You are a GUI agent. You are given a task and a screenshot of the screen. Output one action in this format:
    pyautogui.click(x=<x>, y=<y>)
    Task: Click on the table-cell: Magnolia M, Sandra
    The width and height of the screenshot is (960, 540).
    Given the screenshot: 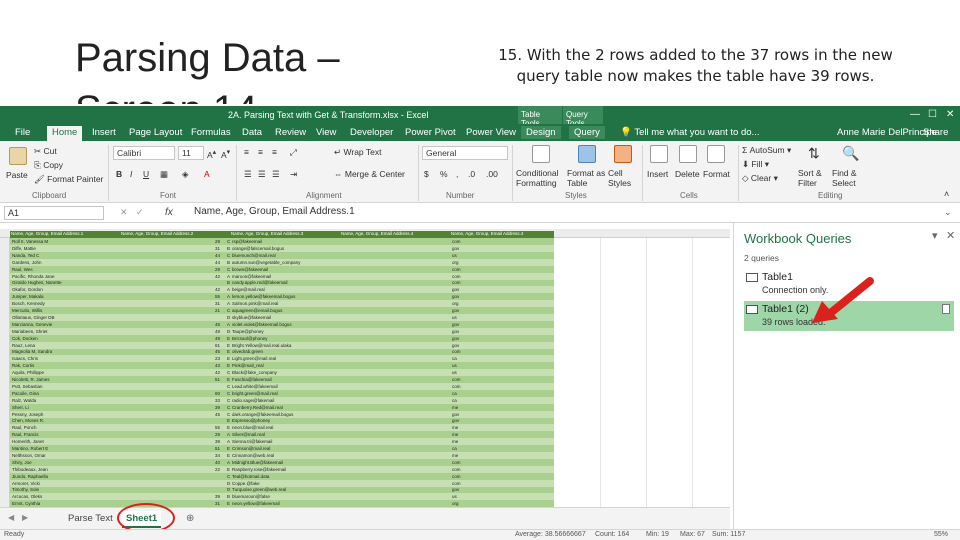 What is the action you would take?
    pyautogui.click(x=62, y=351)
    